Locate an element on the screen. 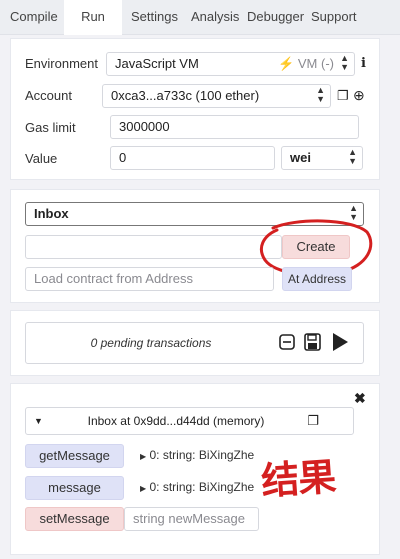  tab-debugger: Debugger is located at coordinates (275, 17).